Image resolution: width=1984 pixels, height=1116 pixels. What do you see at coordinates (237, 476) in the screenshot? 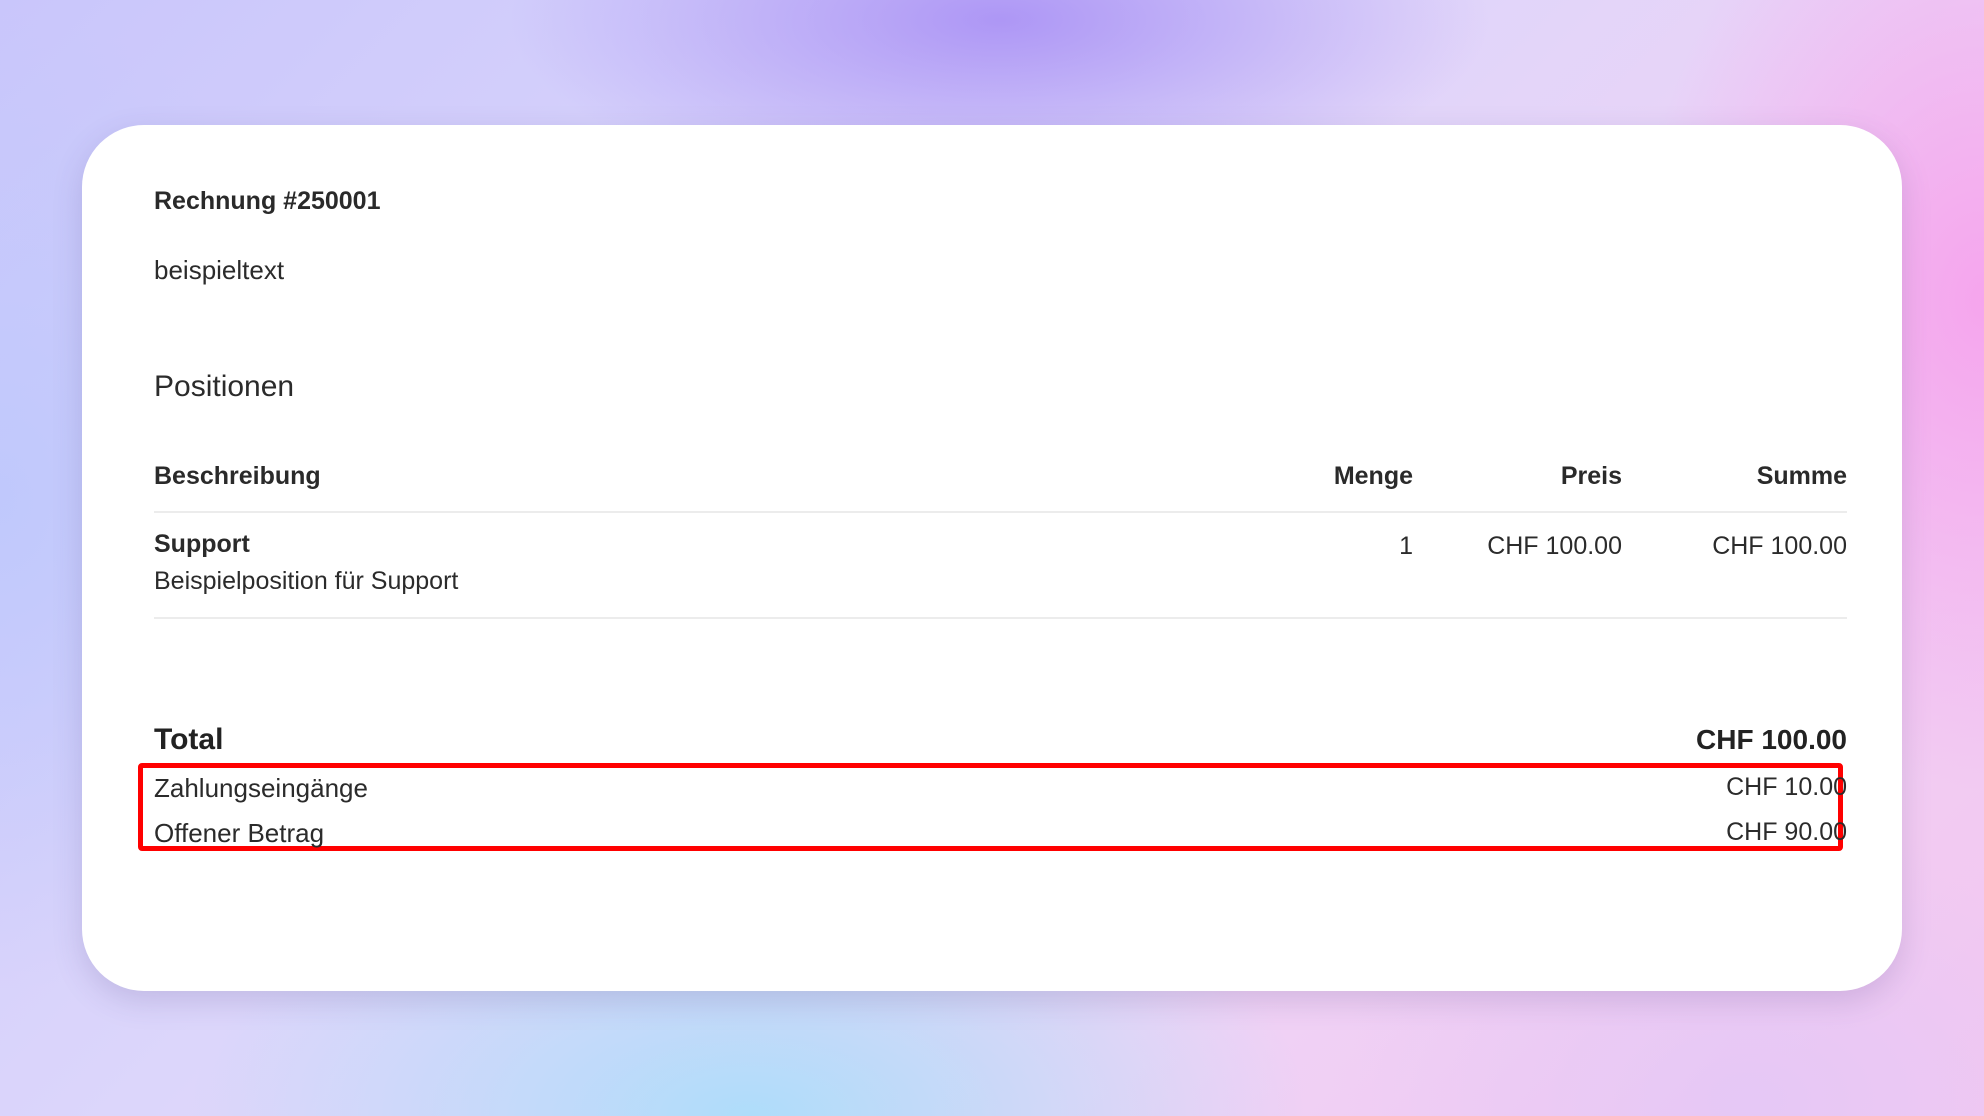
I see `column-header-description: Beschreibung` at bounding box center [237, 476].